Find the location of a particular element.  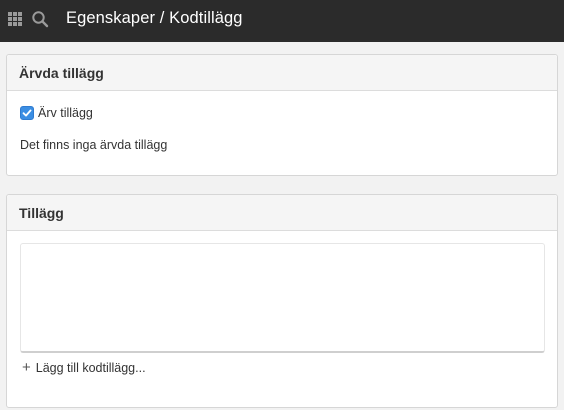

plus-icon: + is located at coordinates (26, 367).